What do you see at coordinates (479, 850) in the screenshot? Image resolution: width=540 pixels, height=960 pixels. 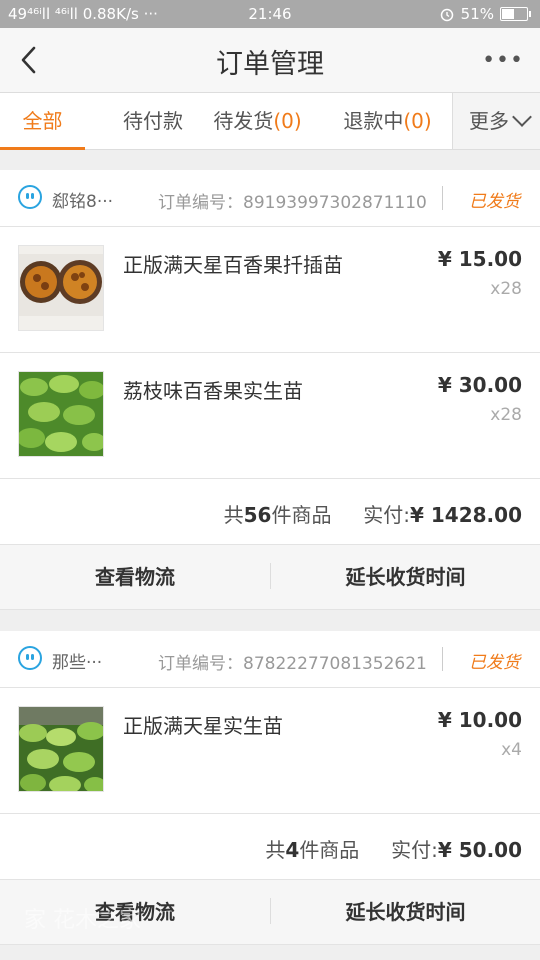 I see `paid-amount: ¥ 50.00` at bounding box center [479, 850].